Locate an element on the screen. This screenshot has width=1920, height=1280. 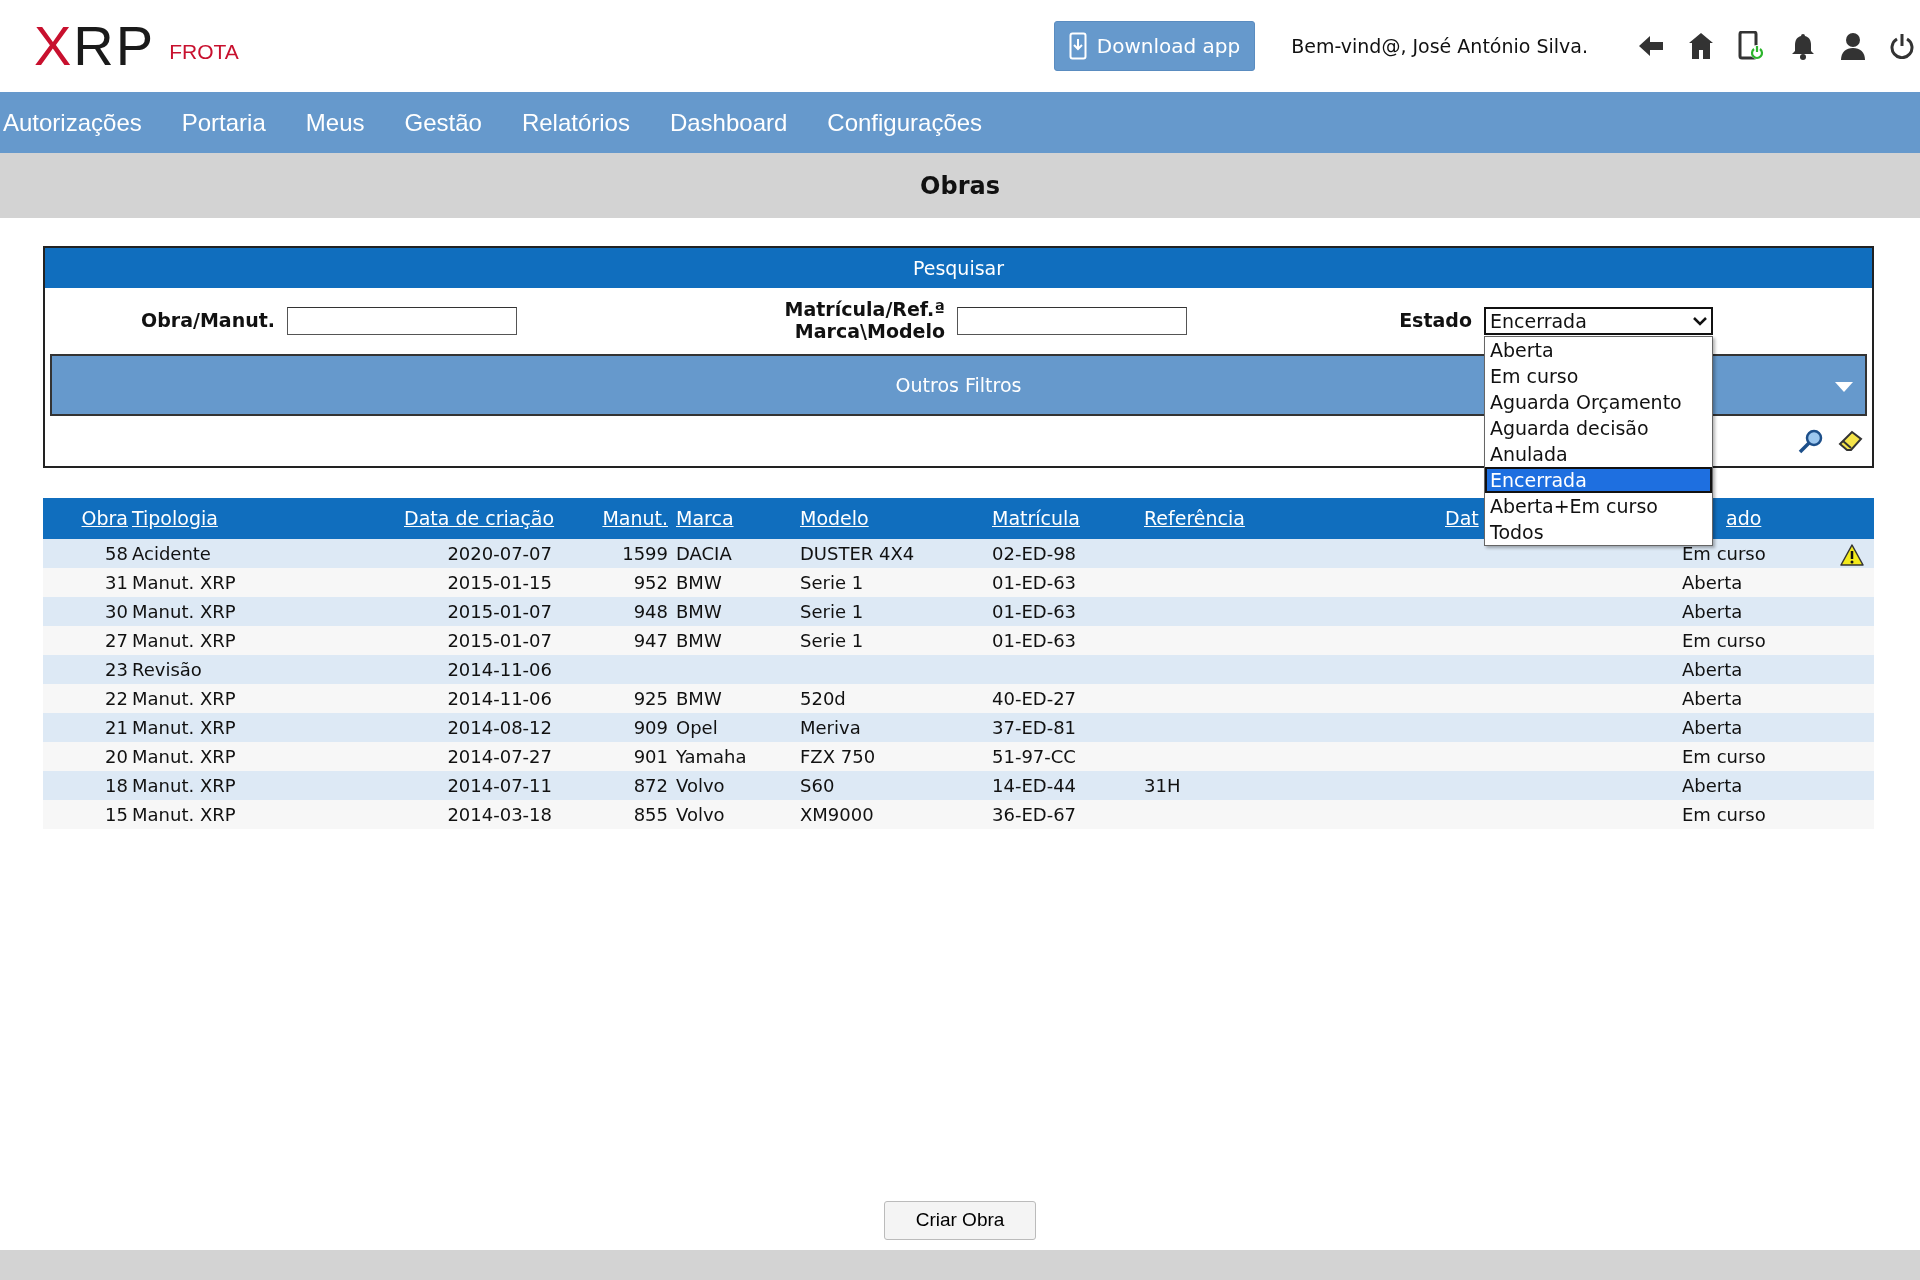
dropdown-option: Anulada is located at coordinates (1598, 454).